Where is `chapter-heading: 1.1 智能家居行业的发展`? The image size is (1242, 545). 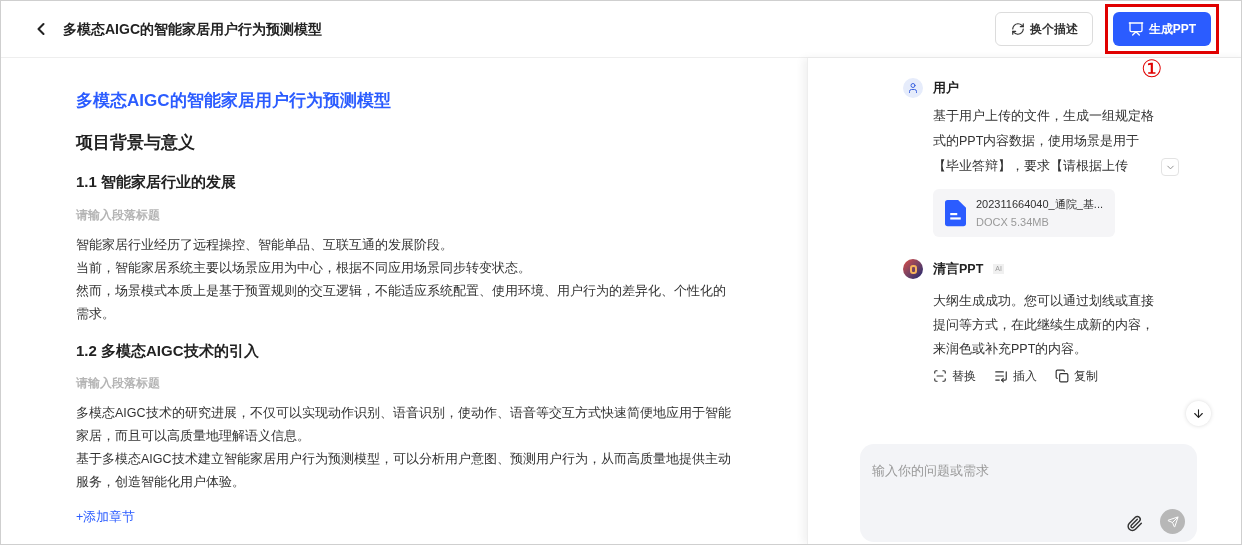
chapter-heading: 1.1 智能家居行业的发展 is located at coordinates (157, 182).